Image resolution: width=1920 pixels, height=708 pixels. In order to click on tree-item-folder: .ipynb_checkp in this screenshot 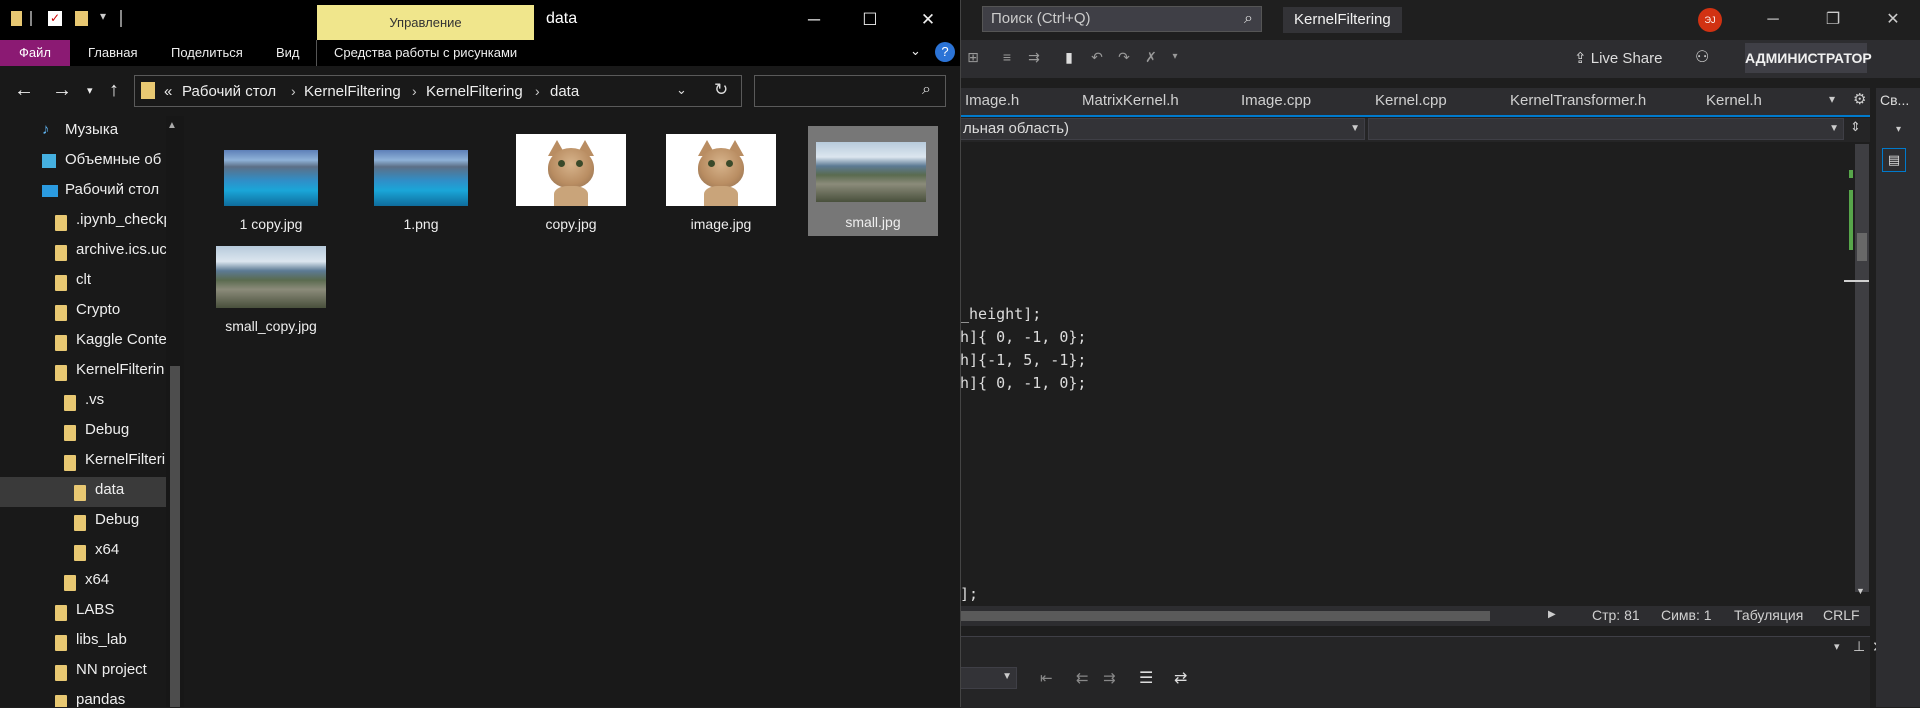, I will do `click(110, 226)`.